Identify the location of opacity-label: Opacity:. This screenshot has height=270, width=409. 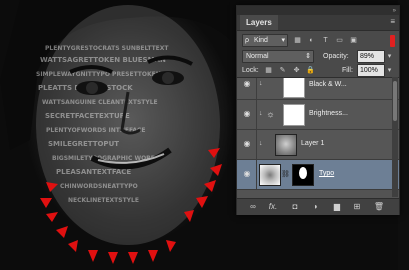
(336, 56).